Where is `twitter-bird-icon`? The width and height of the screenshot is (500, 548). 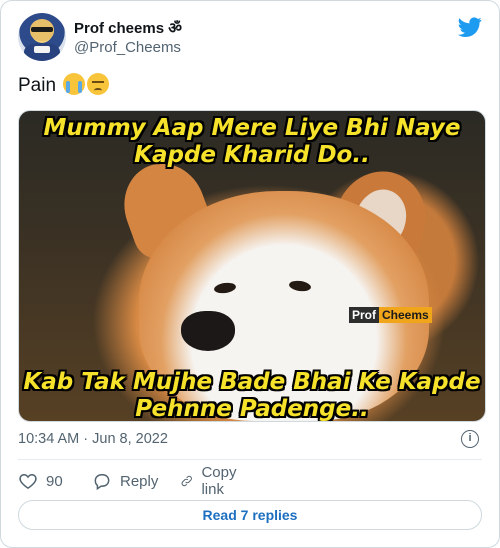 twitter-bird-icon is located at coordinates (470, 27).